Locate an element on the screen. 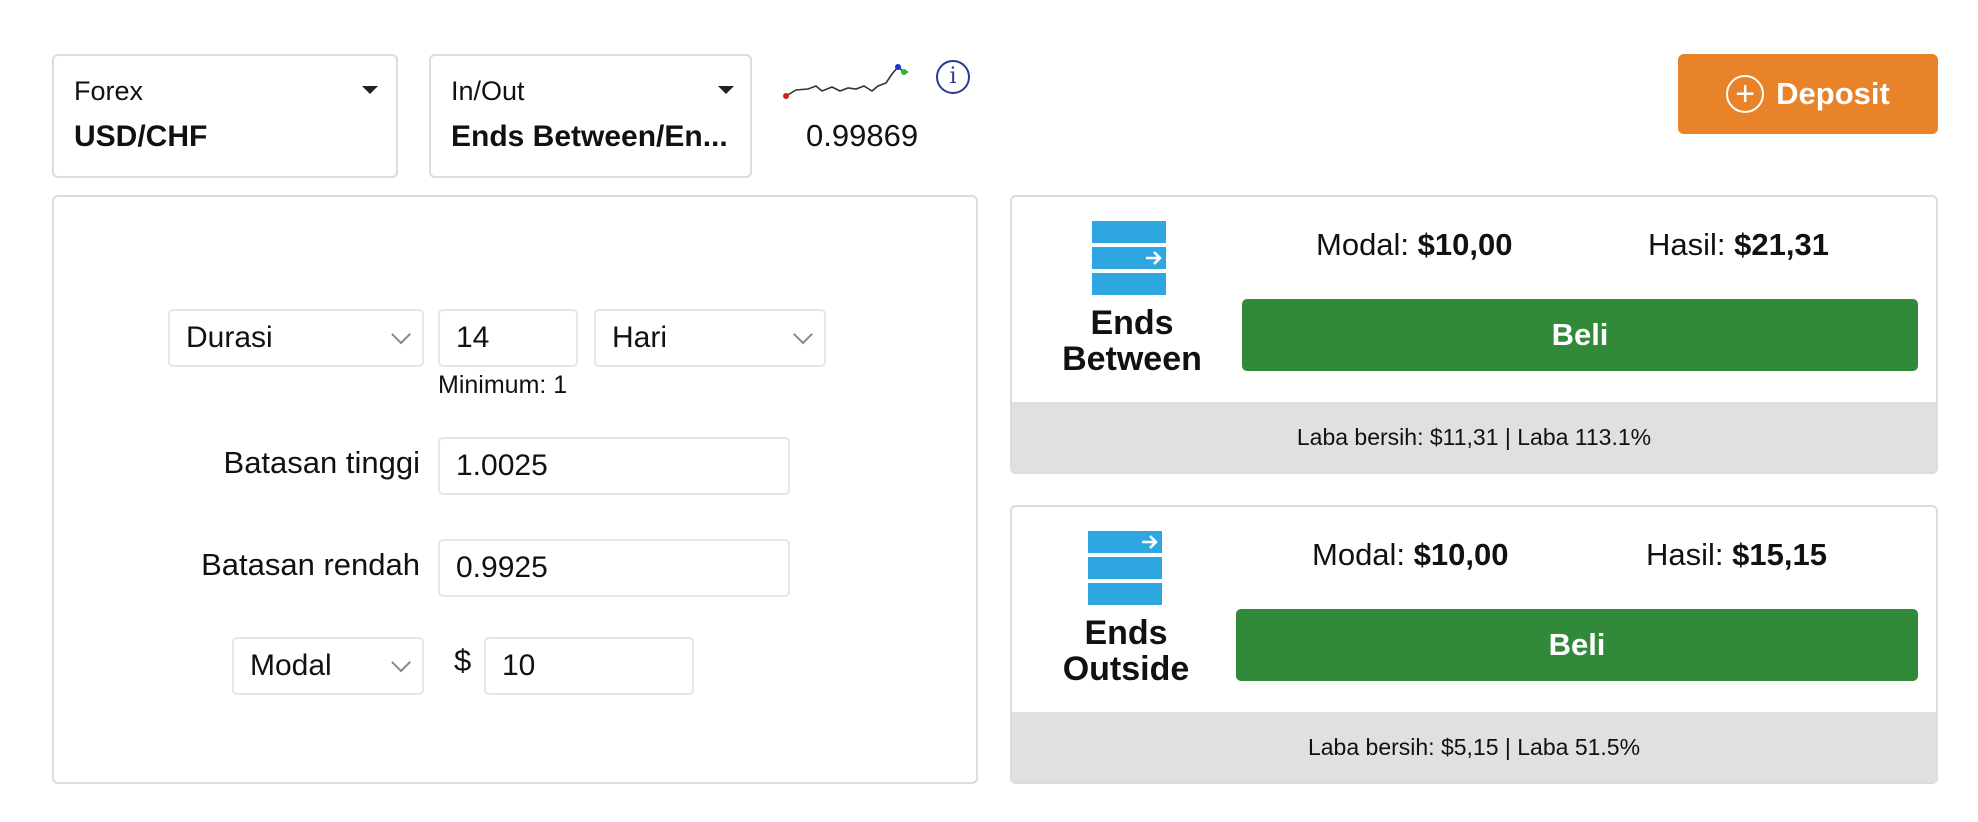 Image resolution: width=1978 pixels, height=822 pixels. duration-unit-label: Hari is located at coordinates (640, 337).